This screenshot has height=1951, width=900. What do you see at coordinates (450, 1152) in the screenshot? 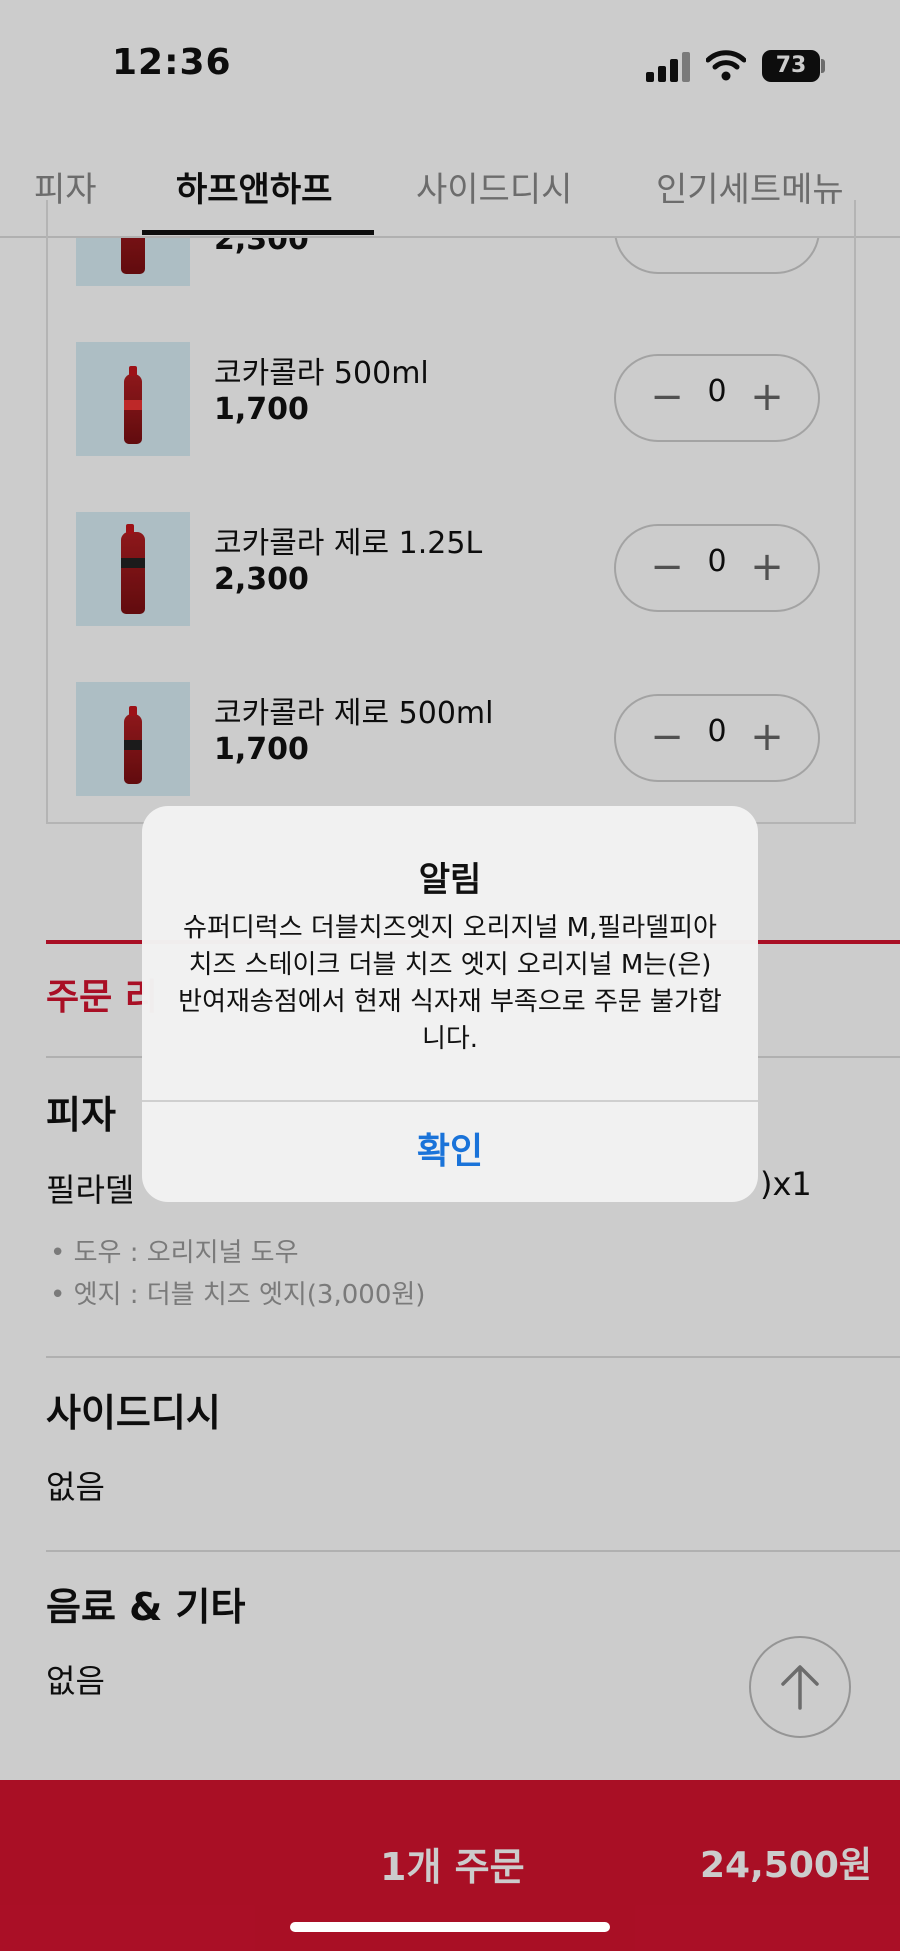
I see `alert-confirm-button: 확인` at bounding box center [450, 1152].